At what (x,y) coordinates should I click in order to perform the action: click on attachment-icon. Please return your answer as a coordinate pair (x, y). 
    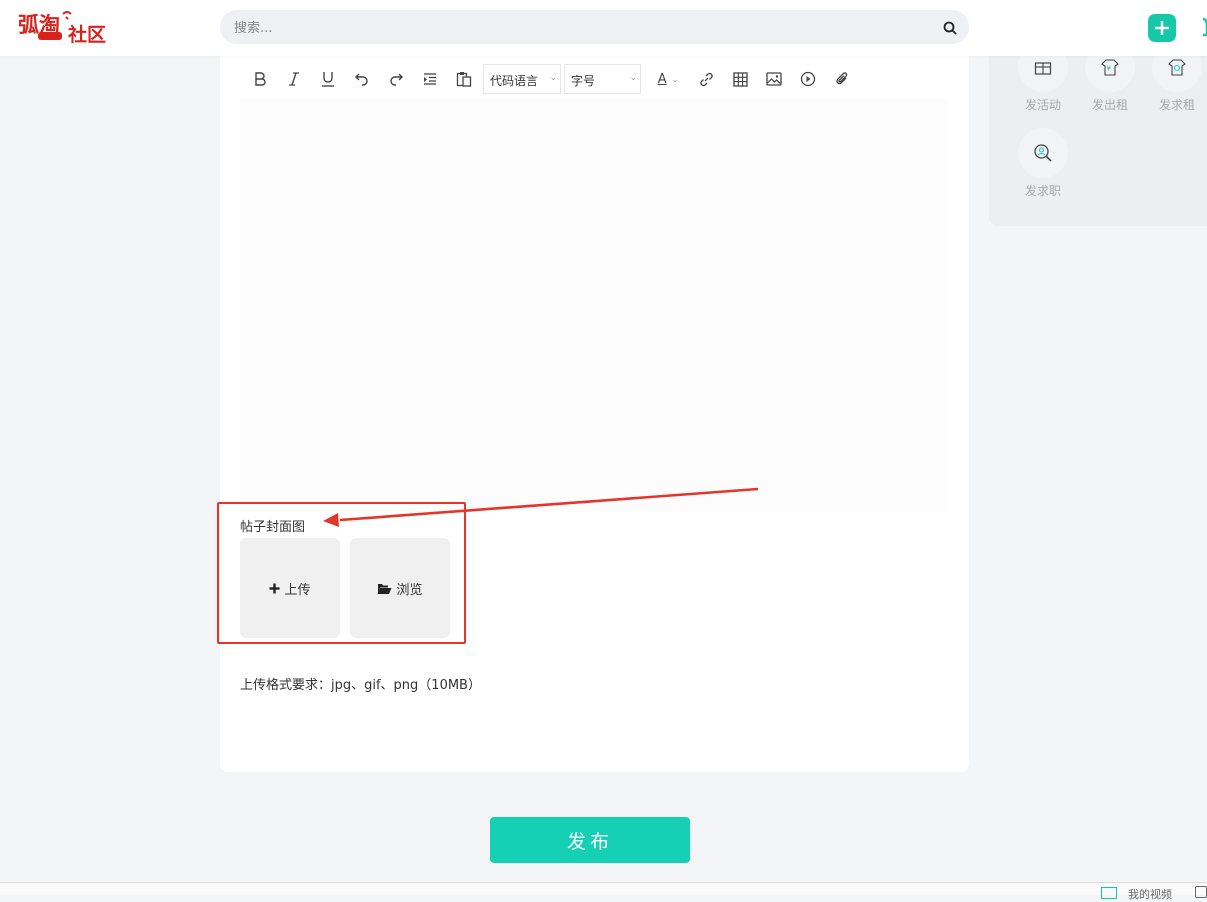
    Looking at the image, I should click on (842, 79).